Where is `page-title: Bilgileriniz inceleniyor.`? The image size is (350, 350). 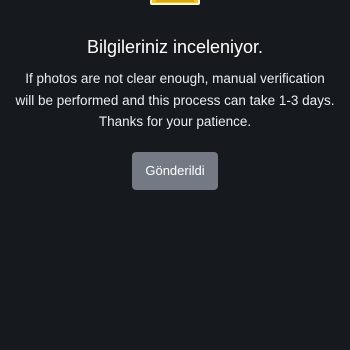
page-title: Bilgileriniz inceleniyor. is located at coordinates (175, 47).